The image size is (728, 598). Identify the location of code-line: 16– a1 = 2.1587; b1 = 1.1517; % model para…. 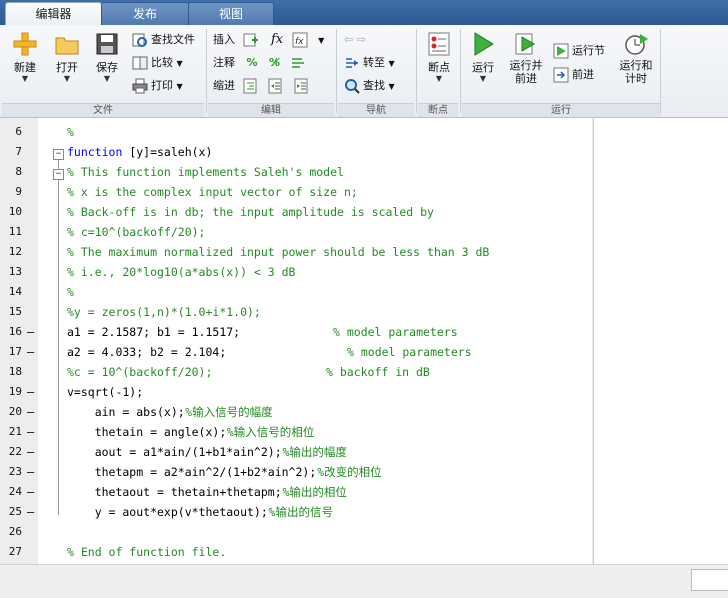
(364, 332).